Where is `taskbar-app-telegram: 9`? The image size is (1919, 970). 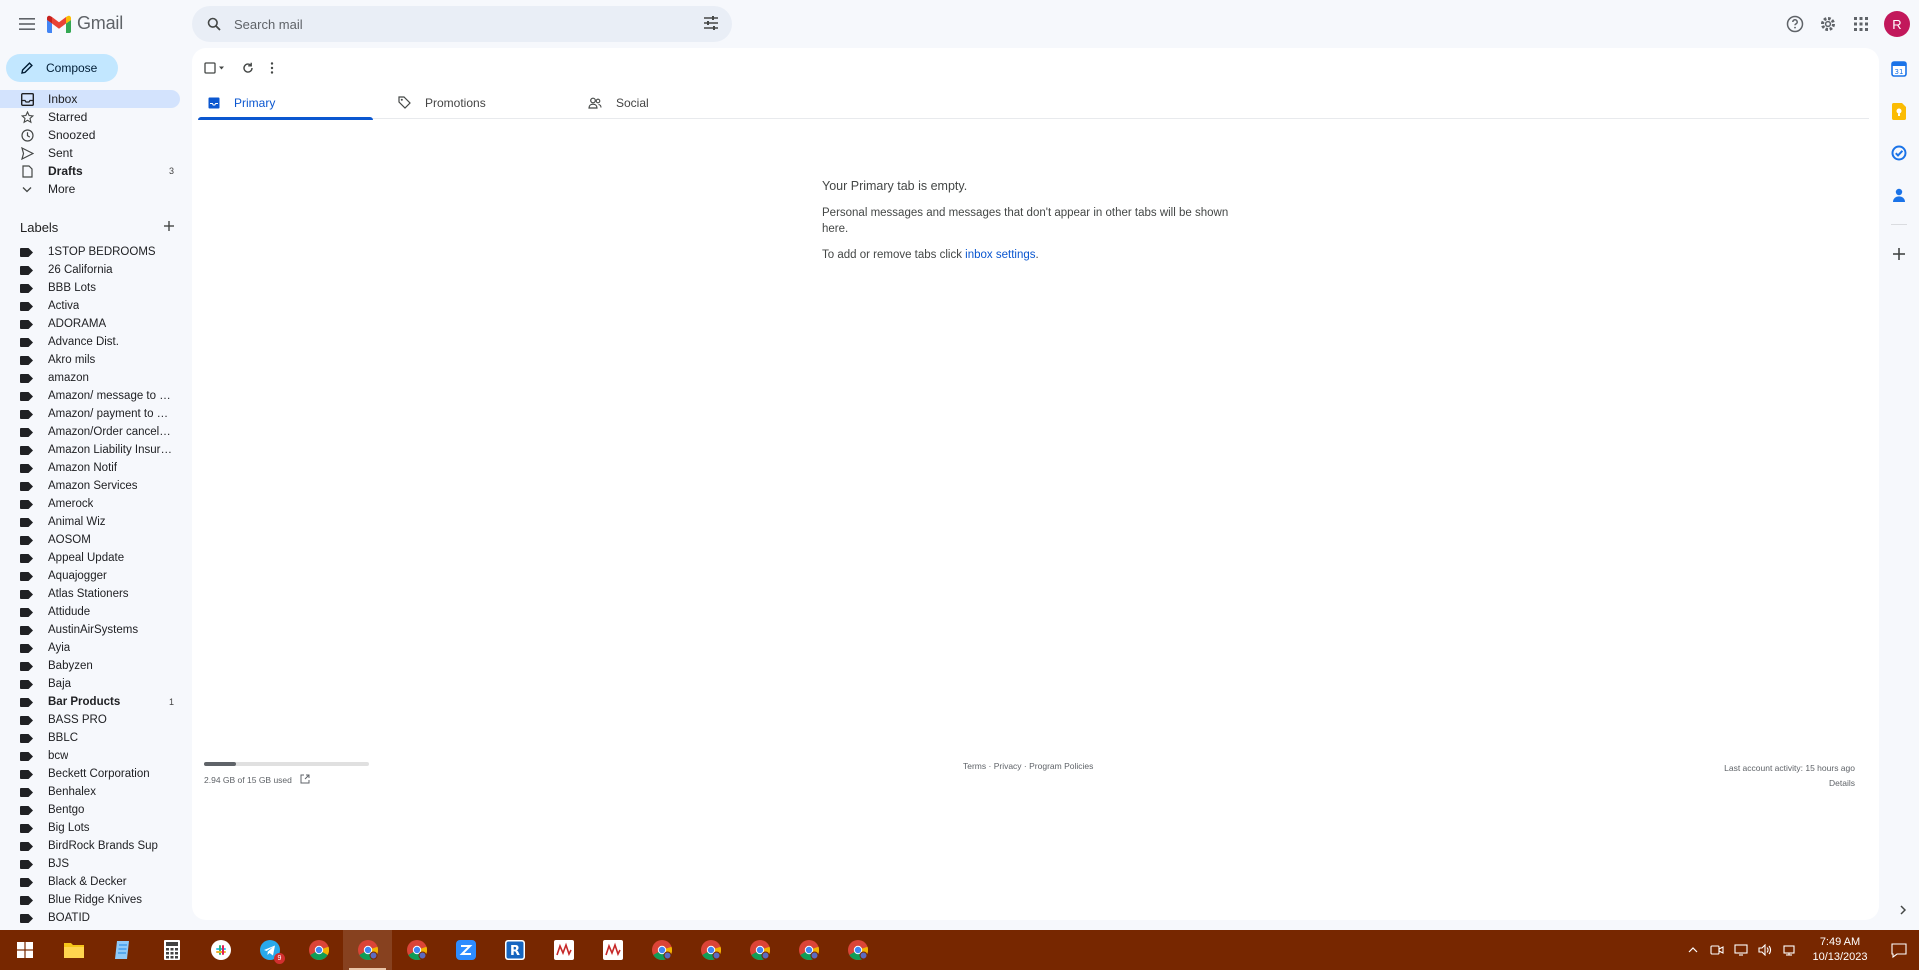 taskbar-app-telegram: 9 is located at coordinates (269, 950).